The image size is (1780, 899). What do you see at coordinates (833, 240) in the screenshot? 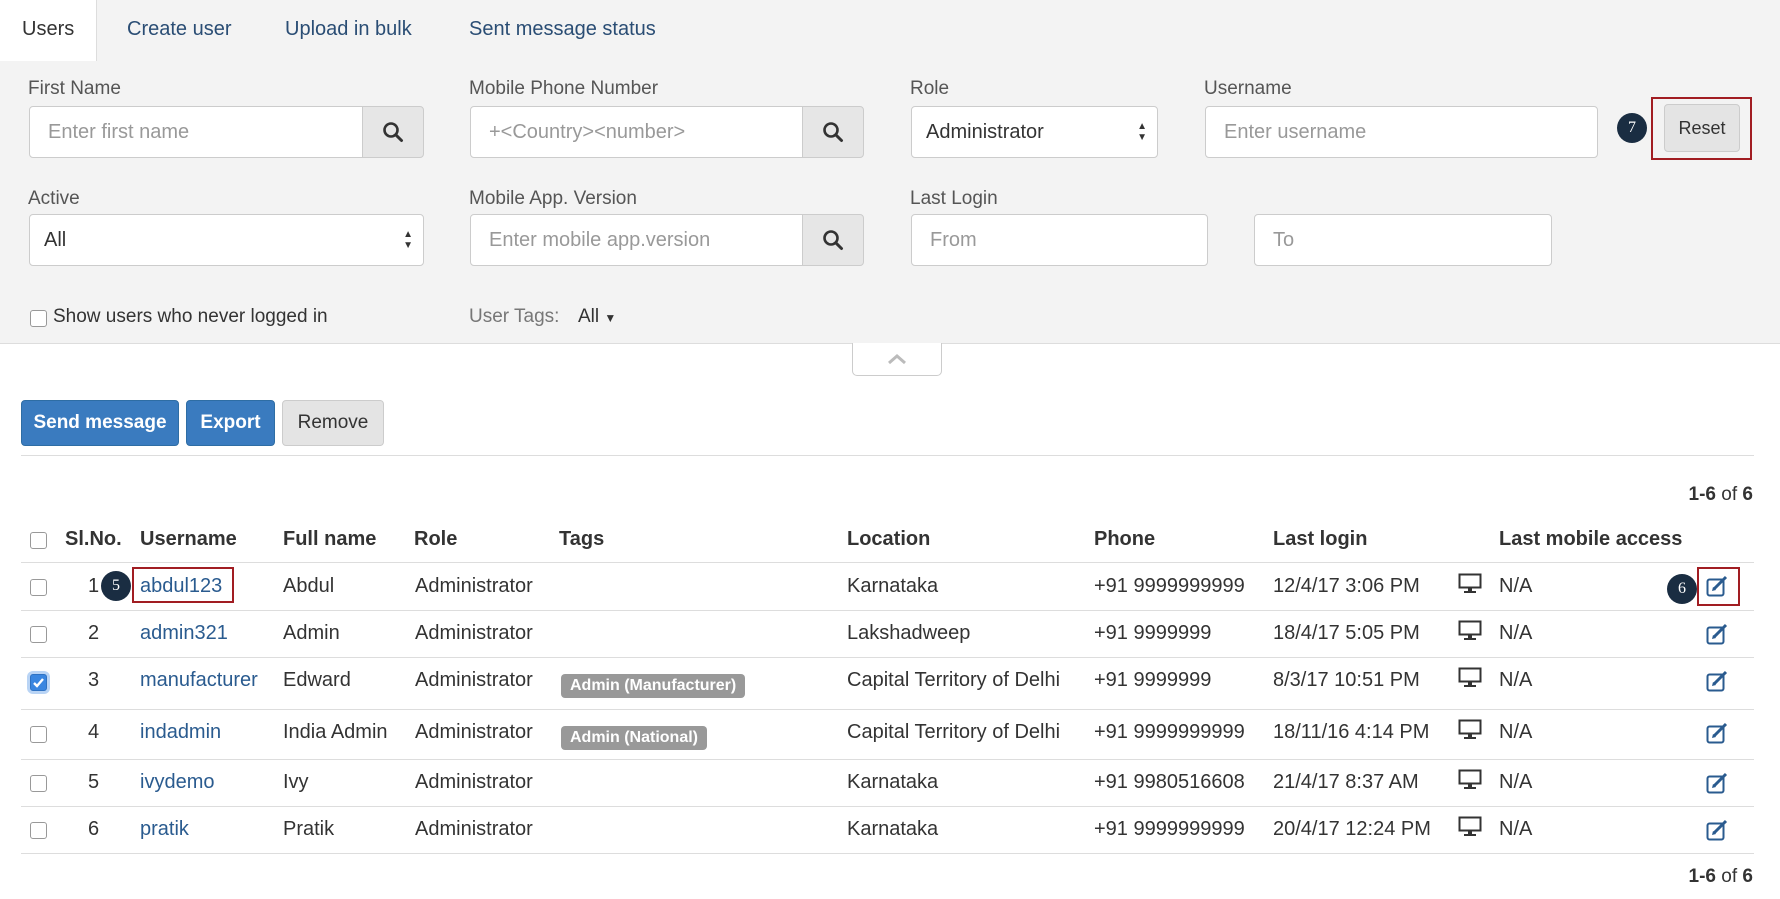
I see `app-version-search-button` at bounding box center [833, 240].